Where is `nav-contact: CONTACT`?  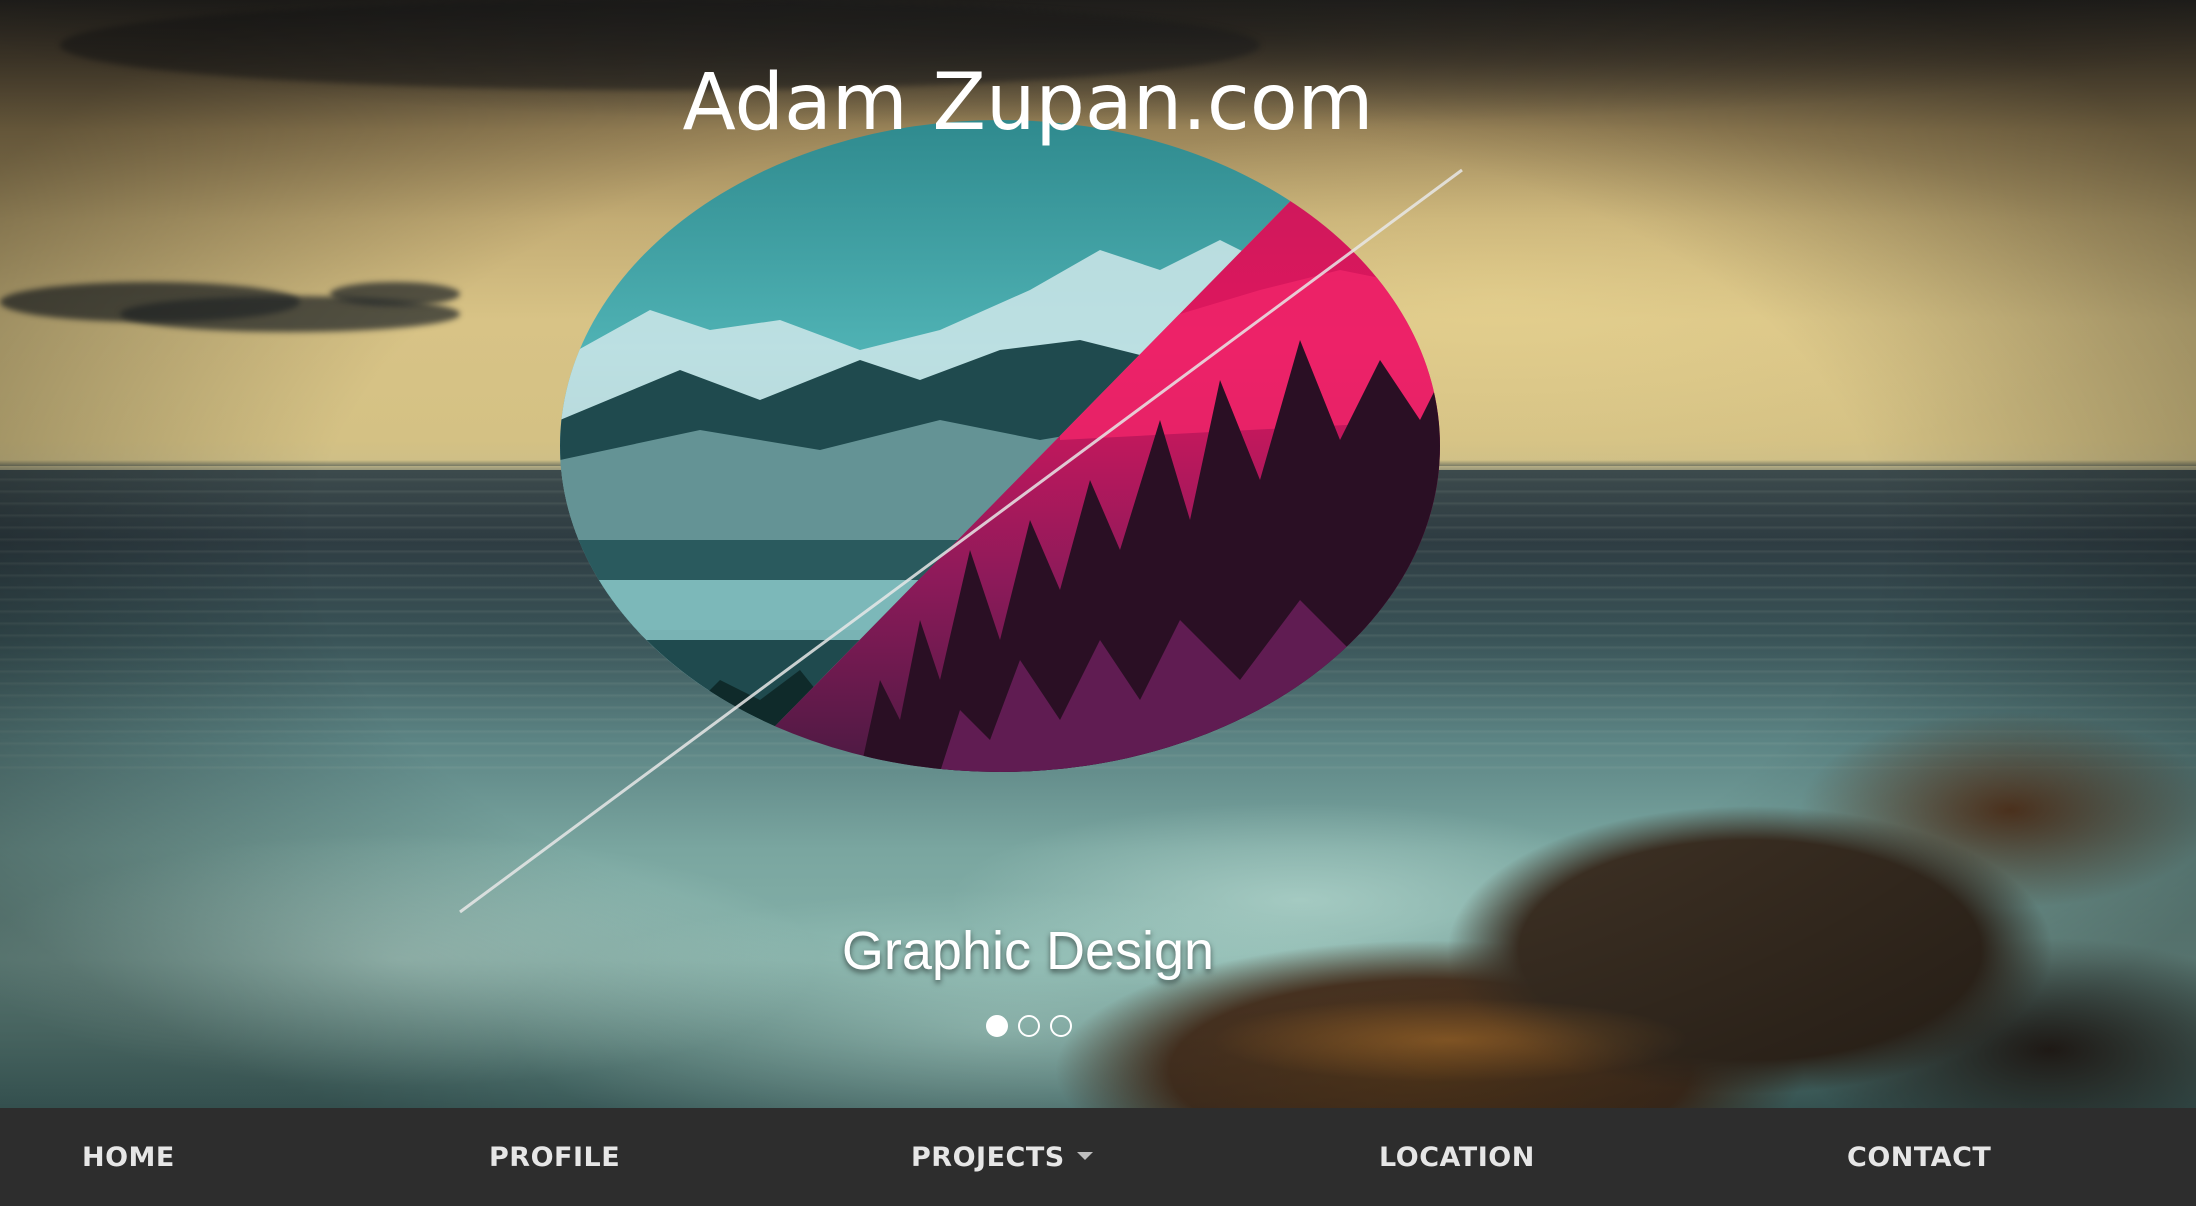
nav-contact: CONTACT is located at coordinates (1919, 1157).